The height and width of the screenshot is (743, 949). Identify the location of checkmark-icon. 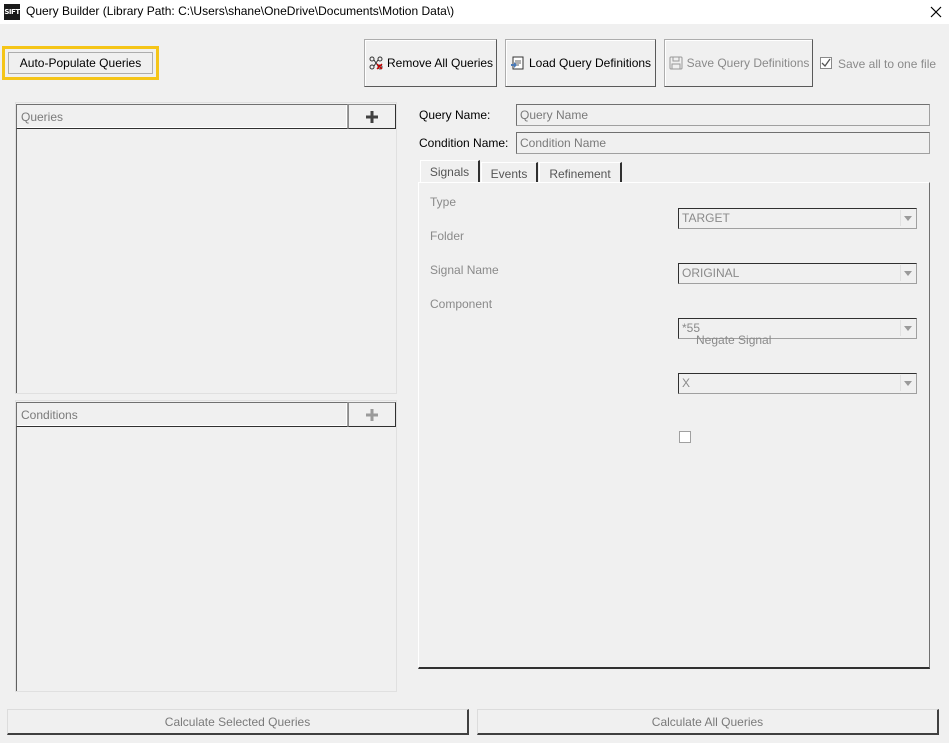
(826, 63).